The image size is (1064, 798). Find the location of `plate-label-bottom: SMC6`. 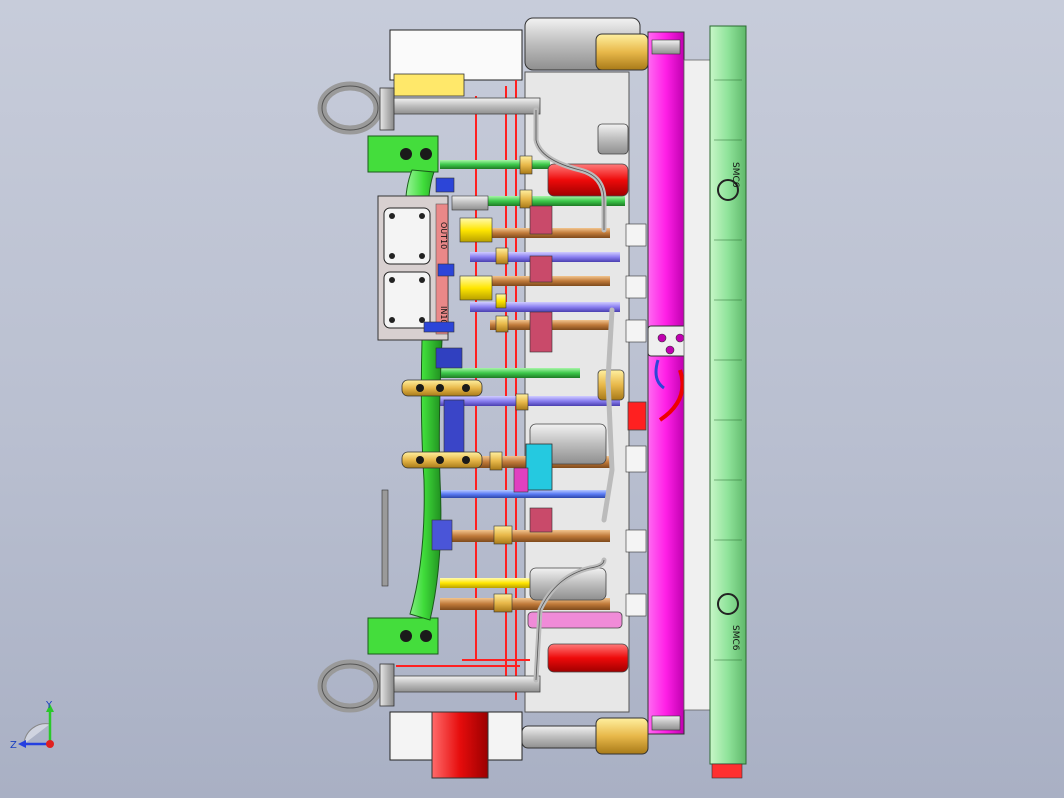

plate-label-bottom: SMC6 is located at coordinates (735, 638).